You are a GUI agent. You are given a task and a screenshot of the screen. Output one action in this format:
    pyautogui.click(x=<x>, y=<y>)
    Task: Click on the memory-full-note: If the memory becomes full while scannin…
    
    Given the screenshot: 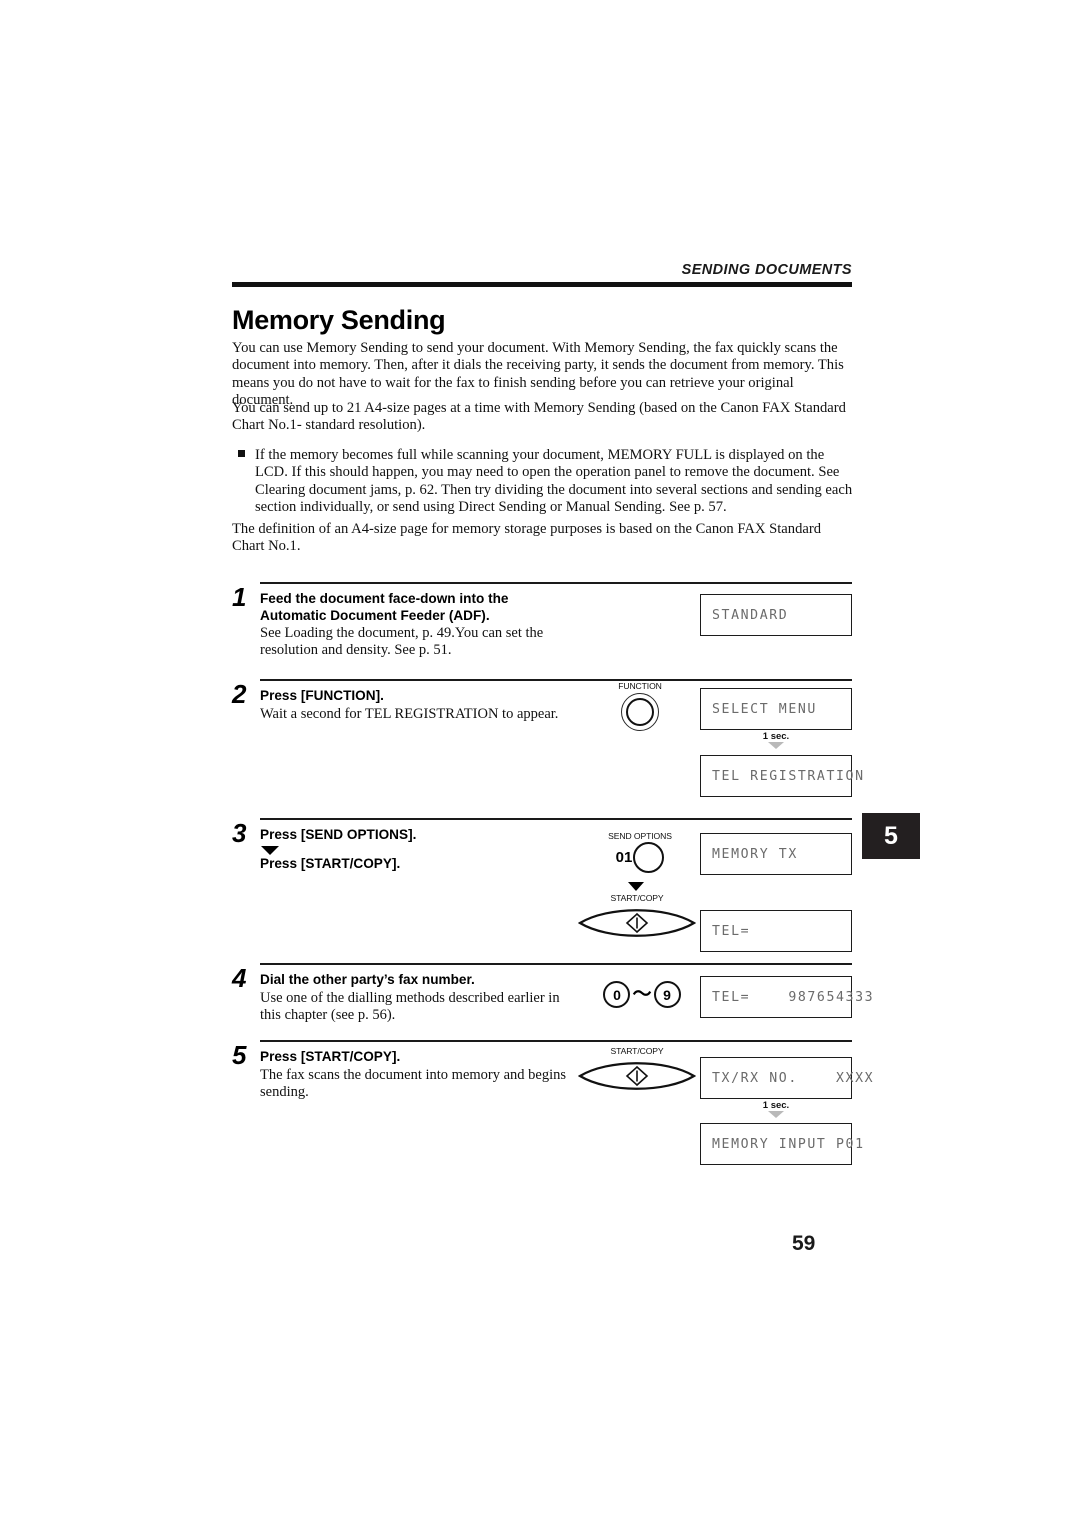 What is the action you would take?
    pyautogui.click(x=545, y=482)
    